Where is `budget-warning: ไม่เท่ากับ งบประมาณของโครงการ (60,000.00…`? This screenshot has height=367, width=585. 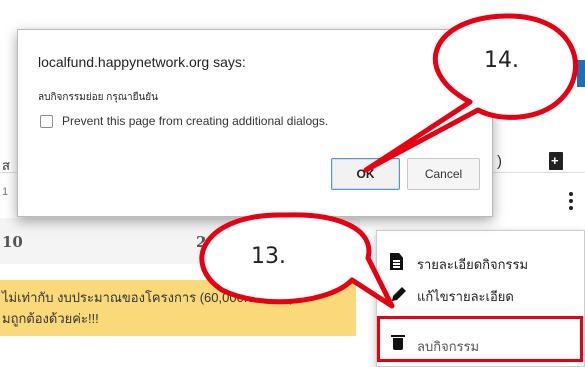
budget-warning: ไม่เท่ากับ งบประมาณของโครงการ (60,000.00… is located at coordinates (178, 308).